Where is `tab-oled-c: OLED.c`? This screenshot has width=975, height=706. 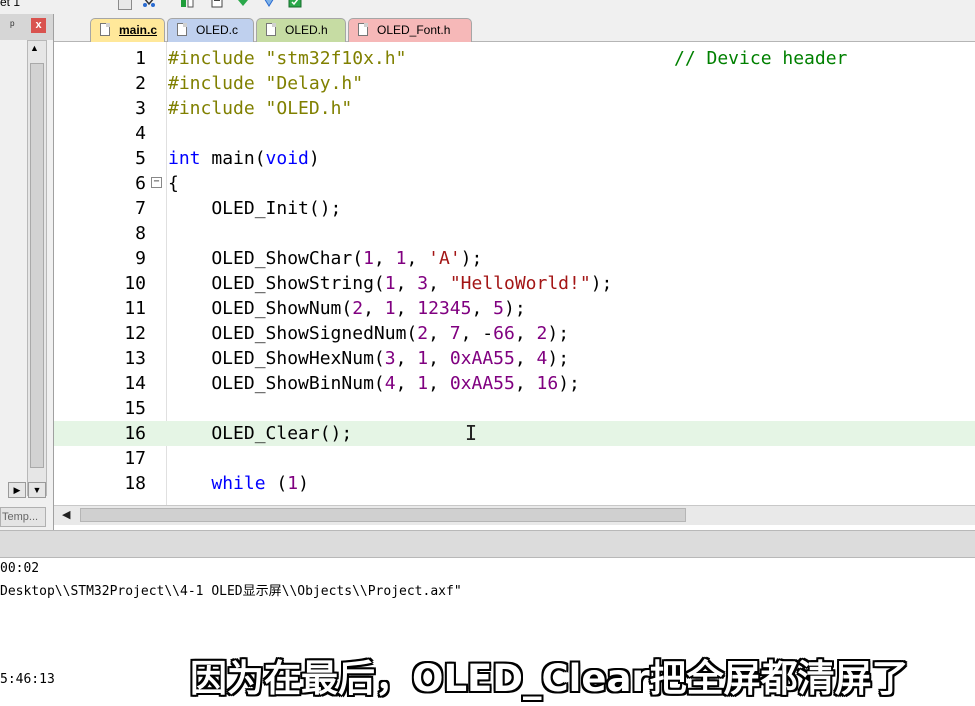
tab-oled-c: OLED.c is located at coordinates (210, 30).